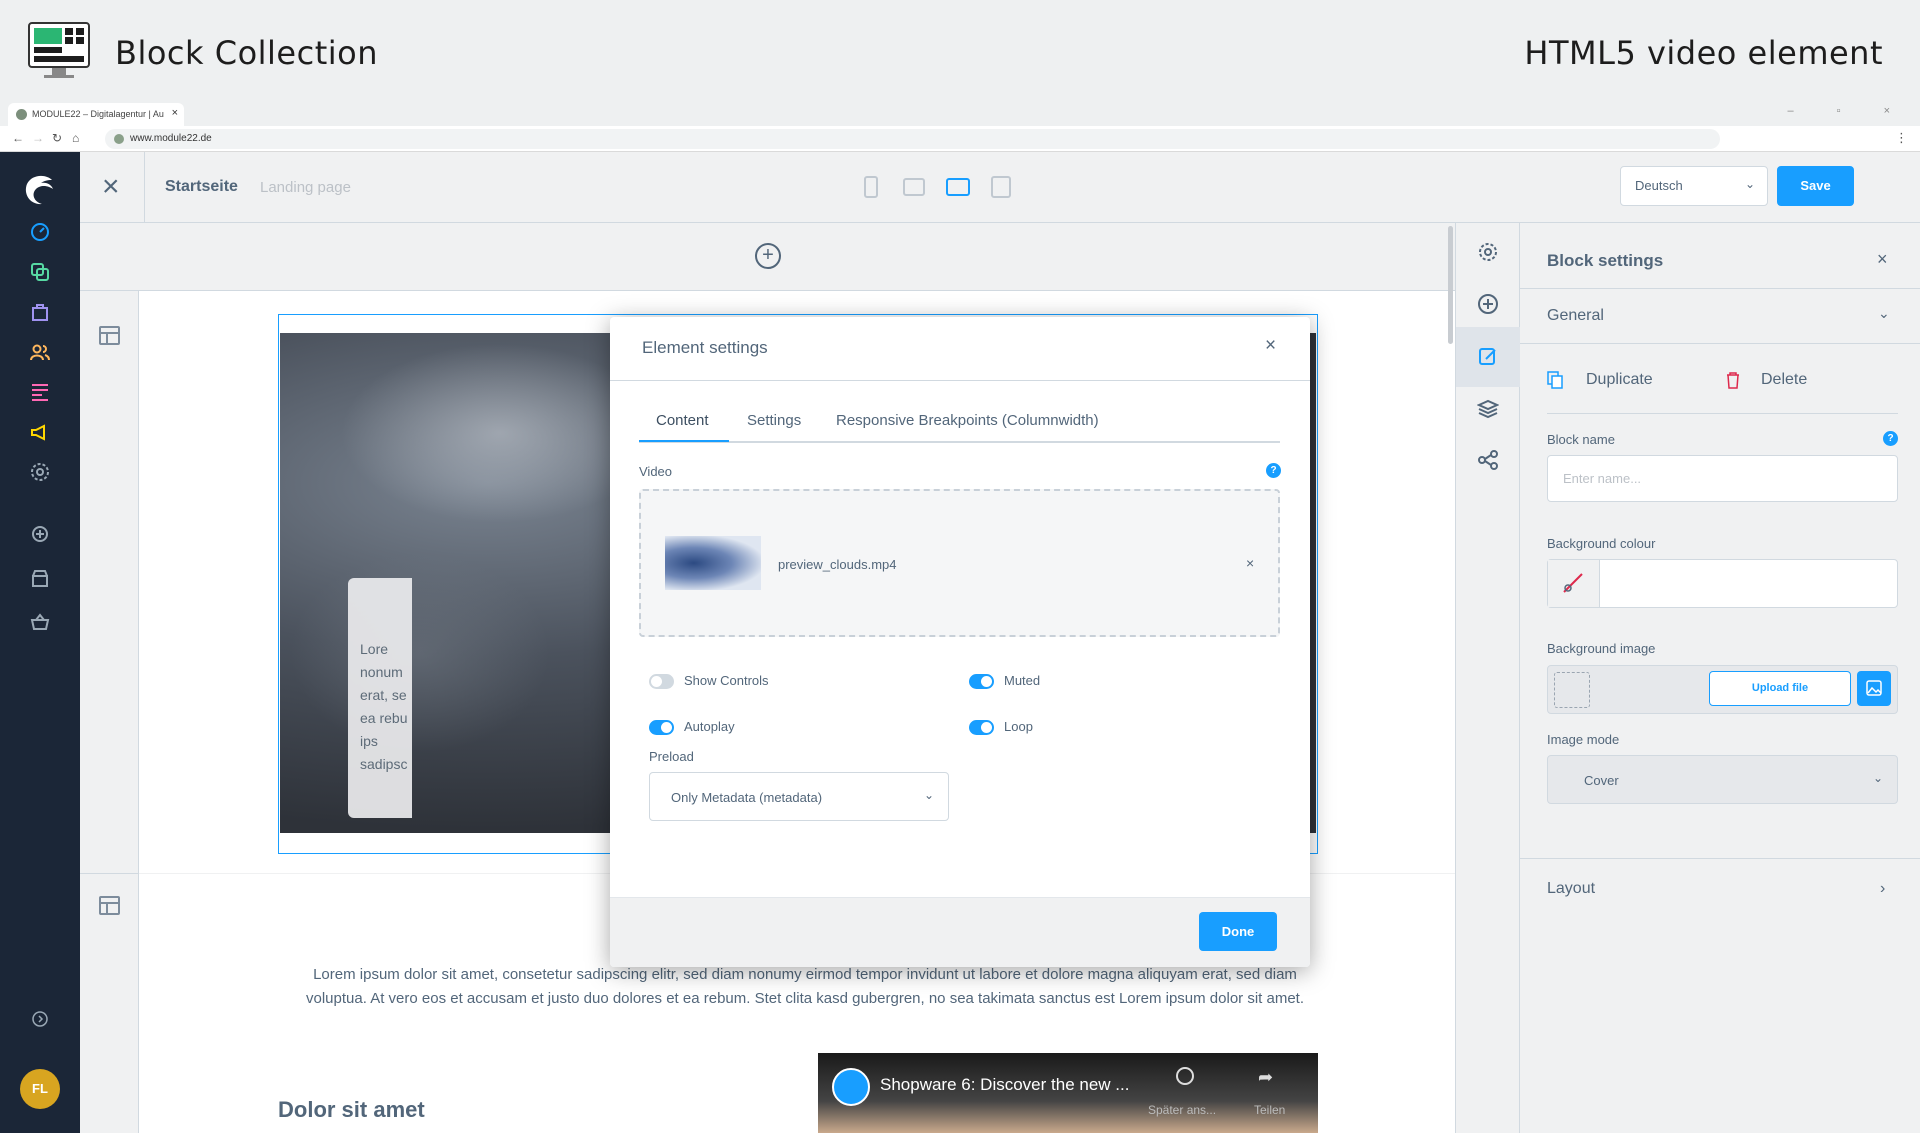 This screenshot has height=1133, width=1920. What do you see at coordinates (175, 113) in the screenshot?
I see `tab-close-icon: ×` at bounding box center [175, 113].